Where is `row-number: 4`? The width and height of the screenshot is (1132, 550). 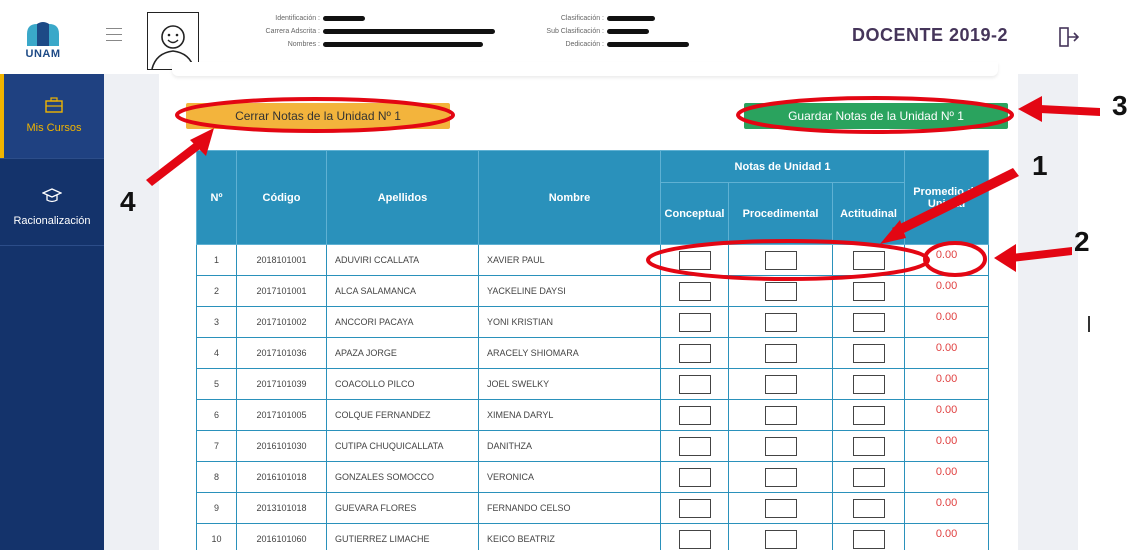 row-number: 4 is located at coordinates (216, 353).